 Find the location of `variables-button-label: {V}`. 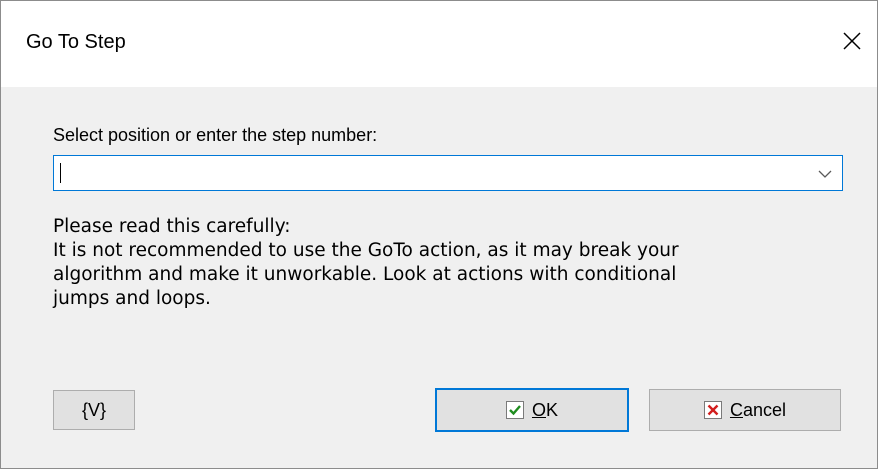

variables-button-label: {V} is located at coordinates (94, 410).